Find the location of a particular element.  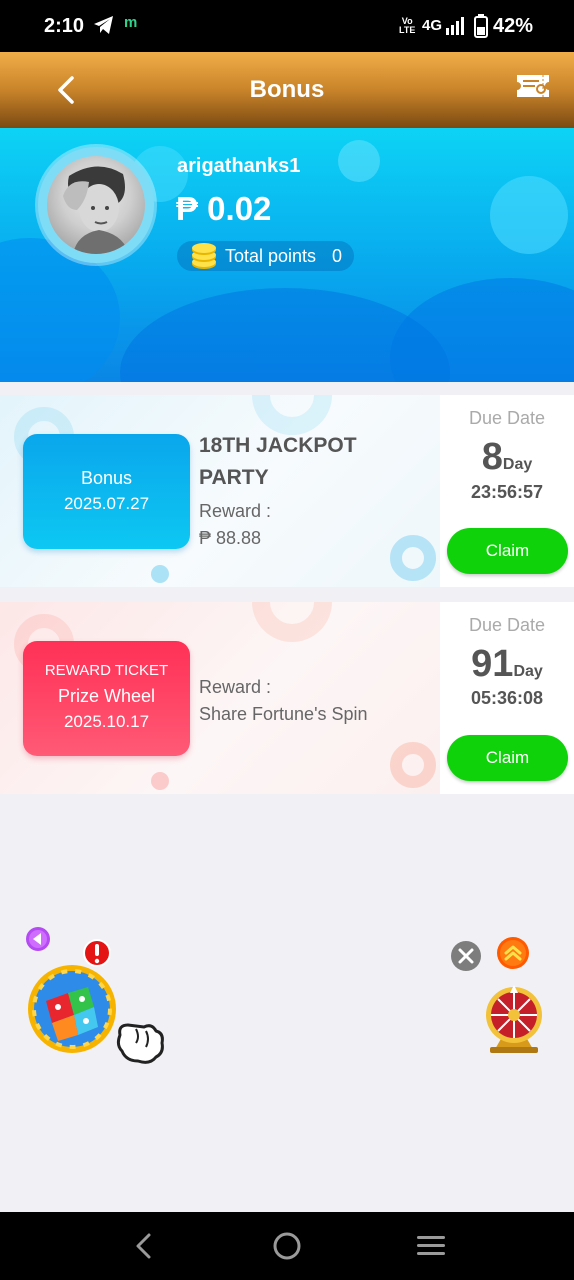

total-points-pill: Total points 0 is located at coordinates (265, 256).